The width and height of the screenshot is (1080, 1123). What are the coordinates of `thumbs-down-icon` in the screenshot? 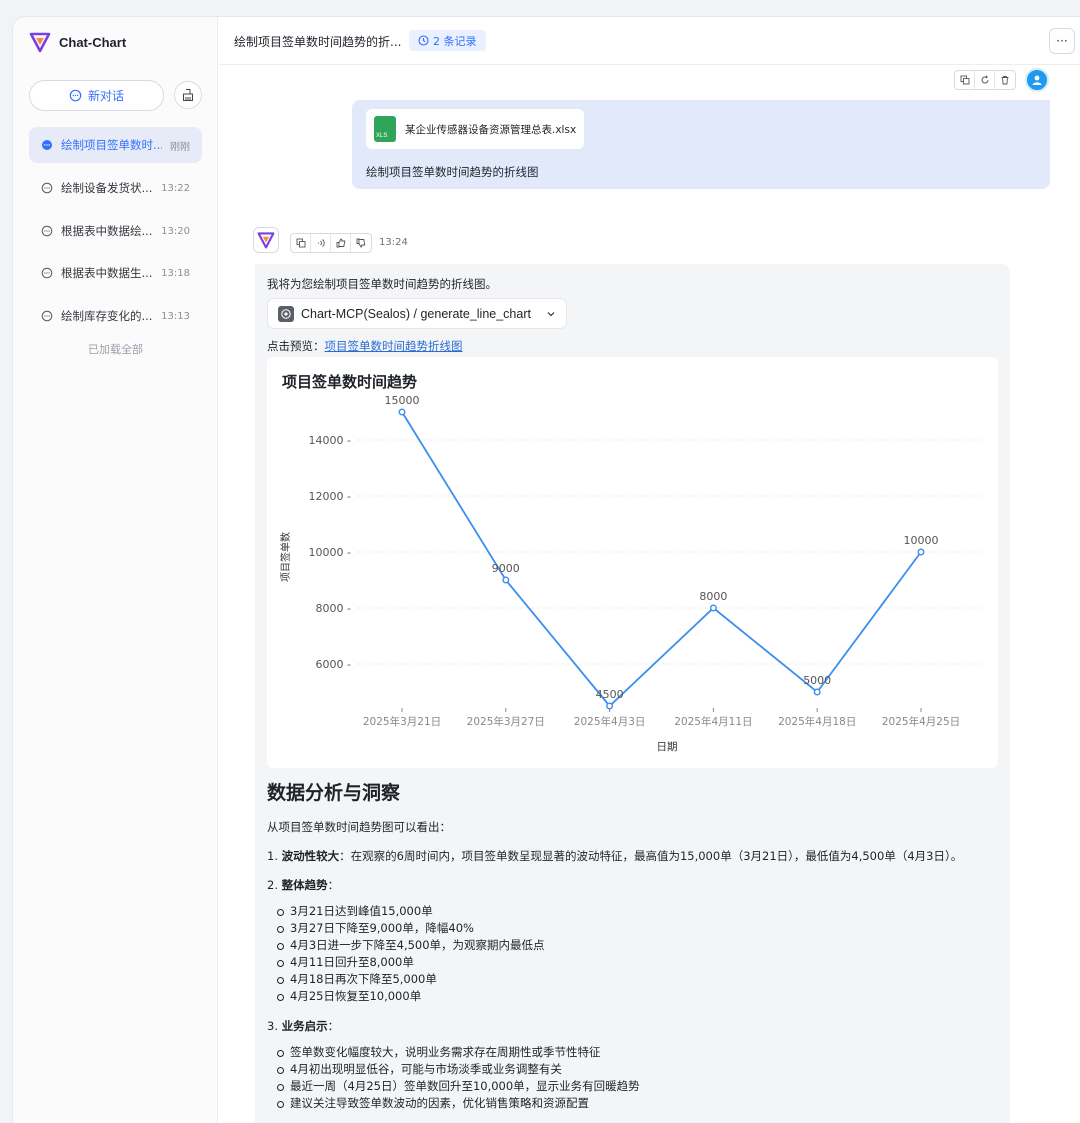 It's located at (361, 243).